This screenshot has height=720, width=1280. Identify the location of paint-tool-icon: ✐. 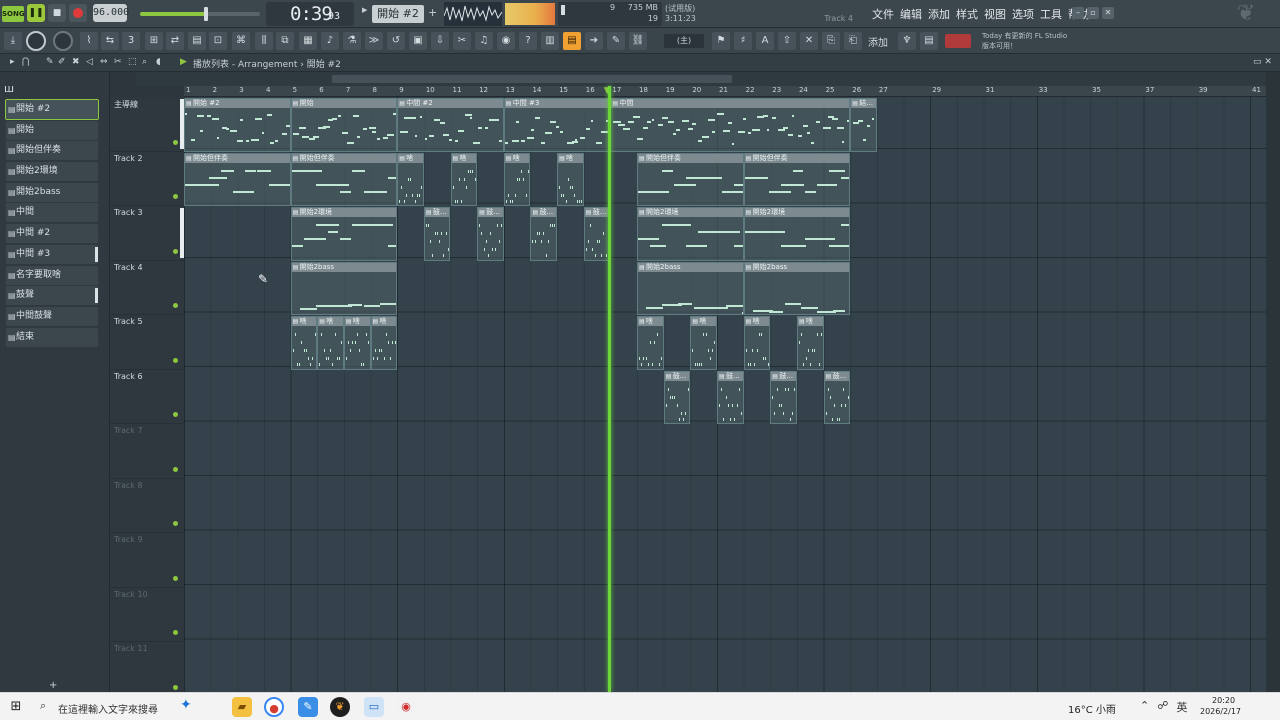
(62, 62).